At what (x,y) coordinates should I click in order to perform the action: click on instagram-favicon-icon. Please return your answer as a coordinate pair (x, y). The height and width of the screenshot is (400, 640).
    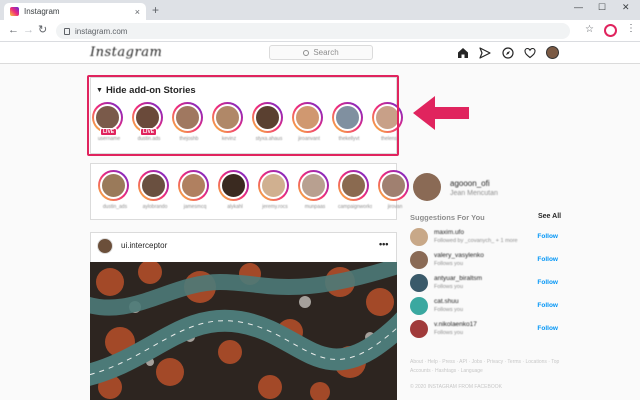
    Looking at the image, I should click on (14, 11).